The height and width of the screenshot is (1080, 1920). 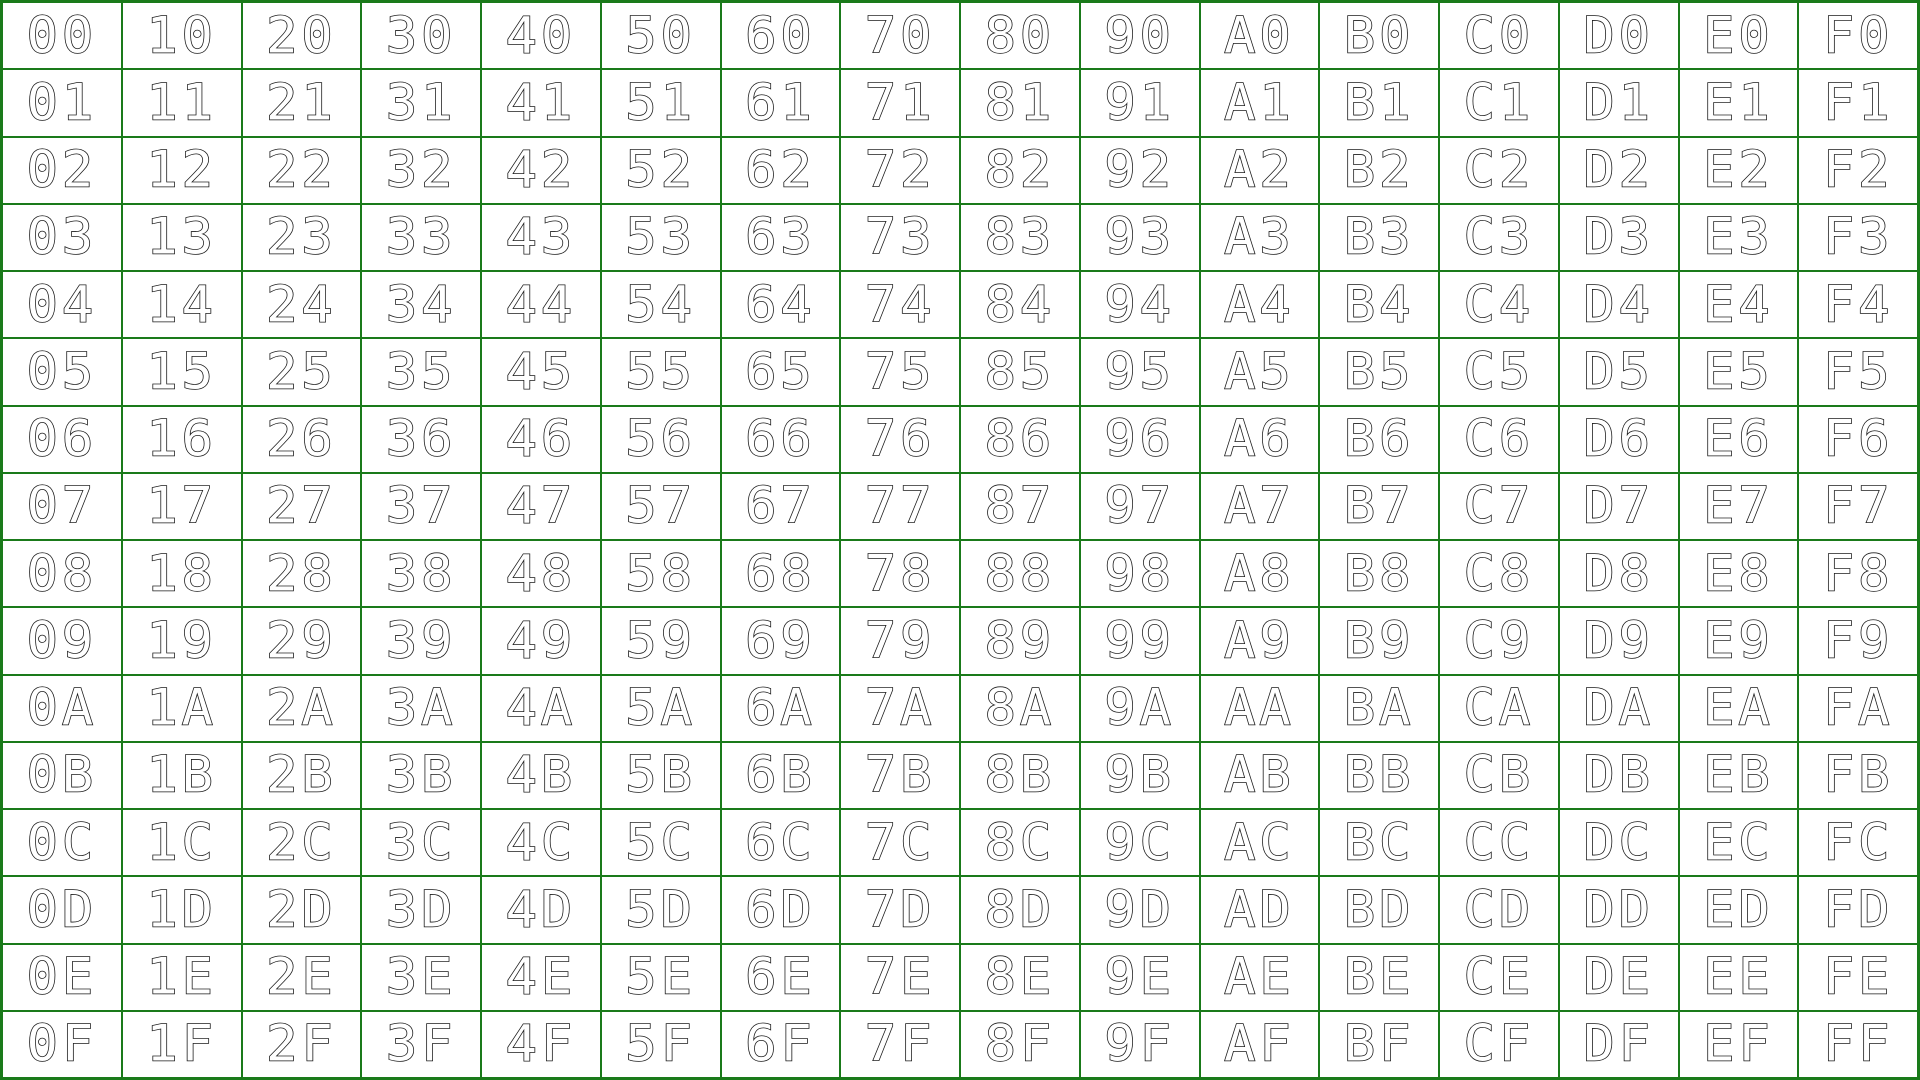 What do you see at coordinates (1259, 35) in the screenshot?
I see `hex-cell-label: A0` at bounding box center [1259, 35].